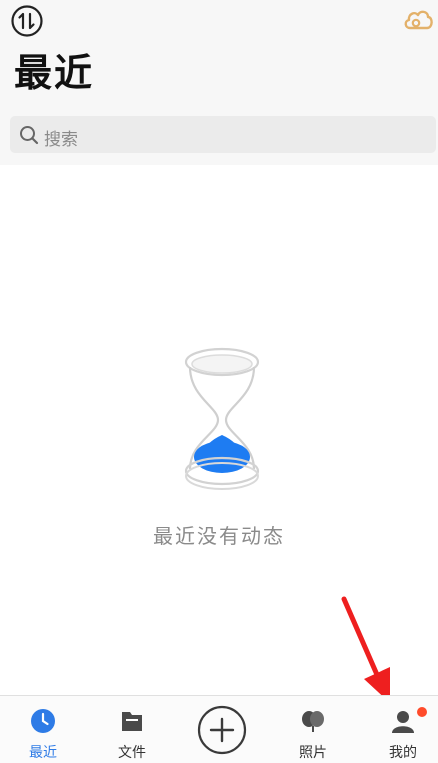 This screenshot has width=438, height=763. I want to click on empty-state-message: 最近没有动态, so click(219, 536).